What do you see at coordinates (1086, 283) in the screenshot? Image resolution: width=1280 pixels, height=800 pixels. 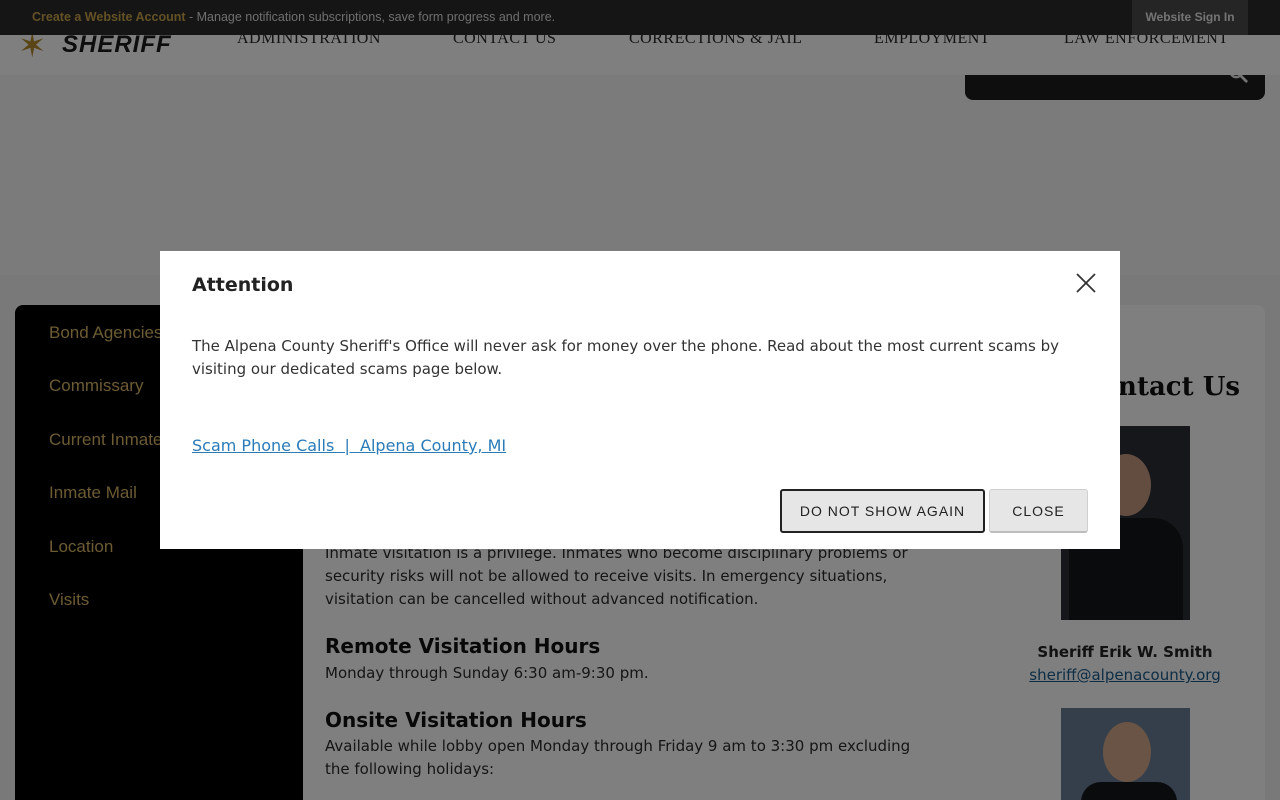 I see `close-icon` at bounding box center [1086, 283].